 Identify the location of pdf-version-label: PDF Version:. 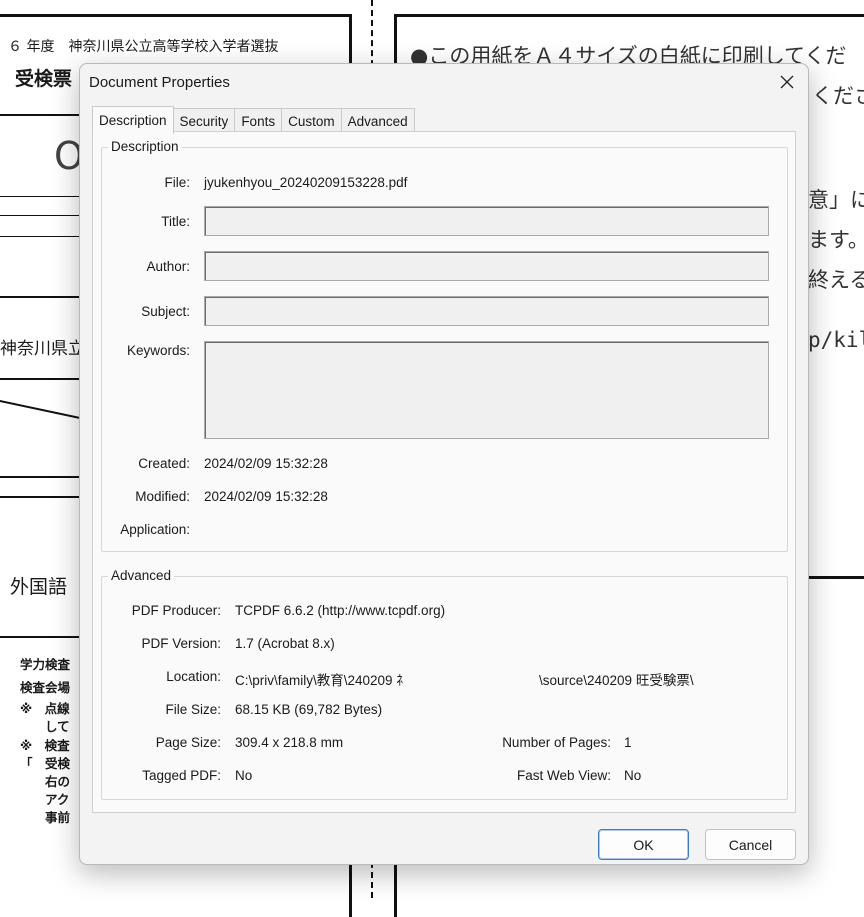
(181, 643).